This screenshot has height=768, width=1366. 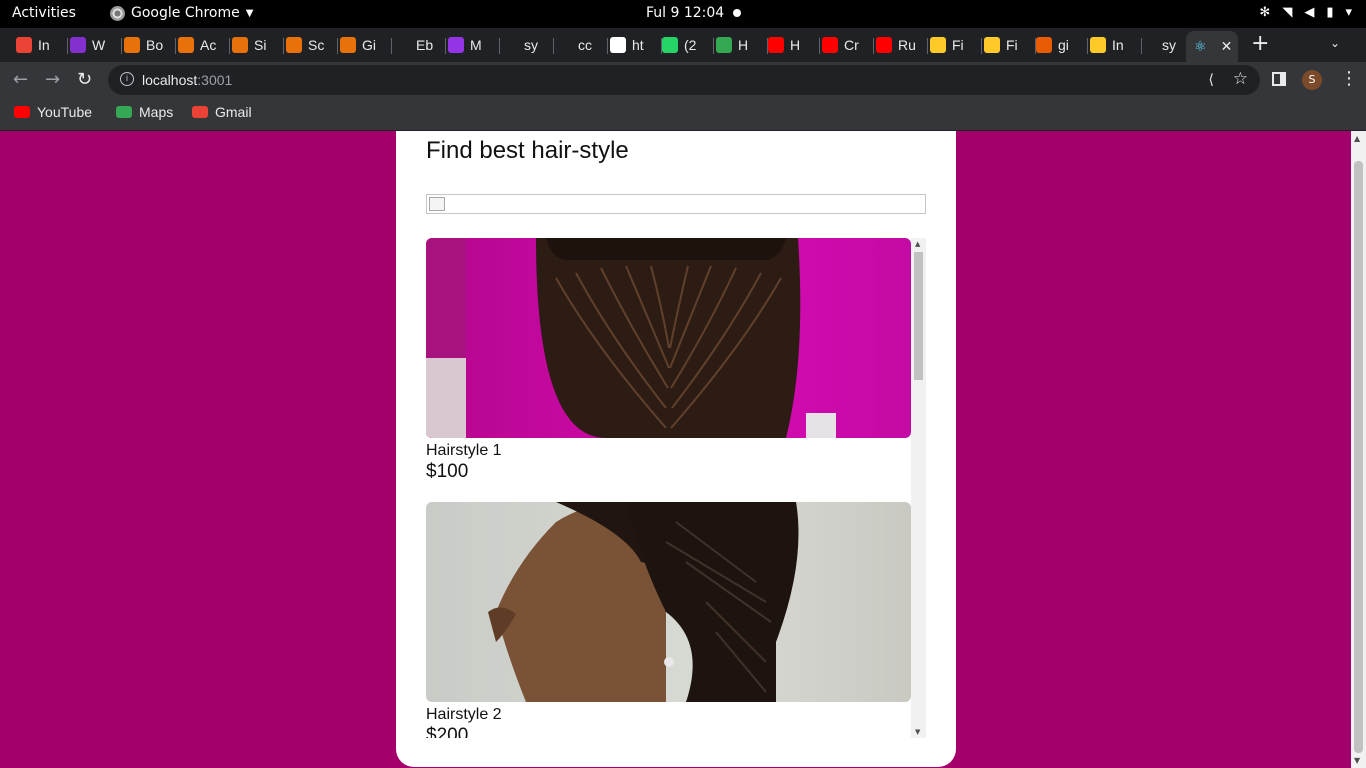 I want to click on back-arrow-icon: ←, so click(x=20, y=79).